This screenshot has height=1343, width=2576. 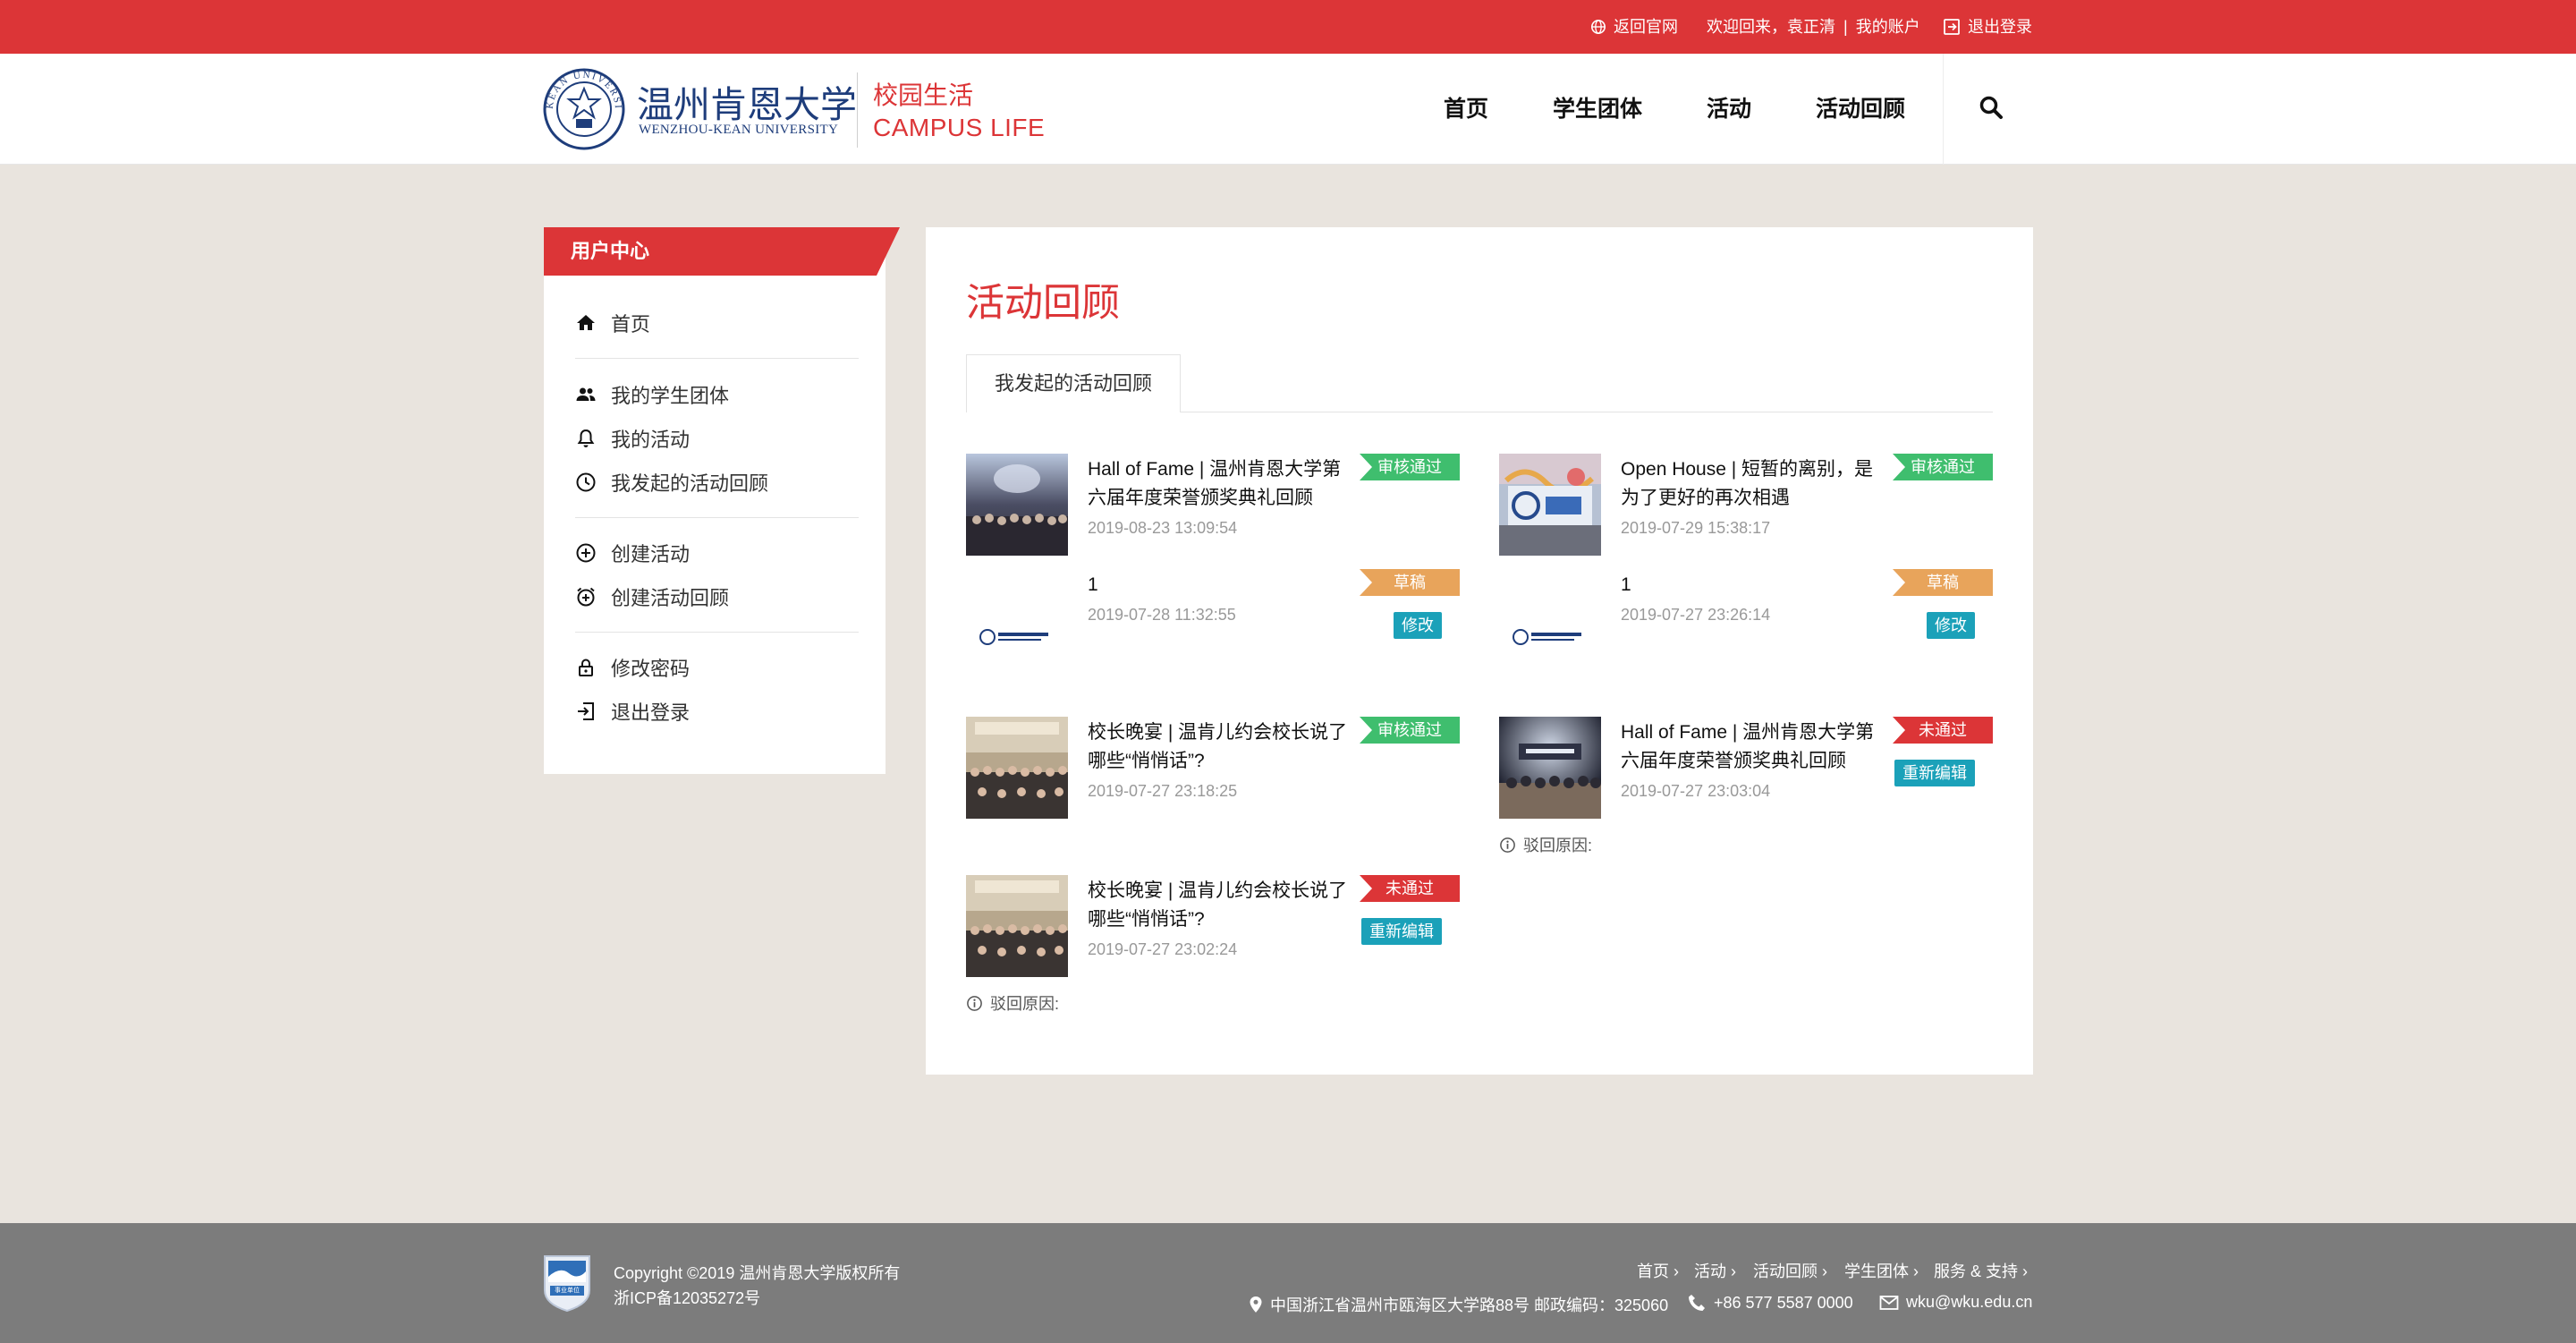 What do you see at coordinates (1163, 791) in the screenshot?
I see `card-date: 2019-07-27 23:18:25` at bounding box center [1163, 791].